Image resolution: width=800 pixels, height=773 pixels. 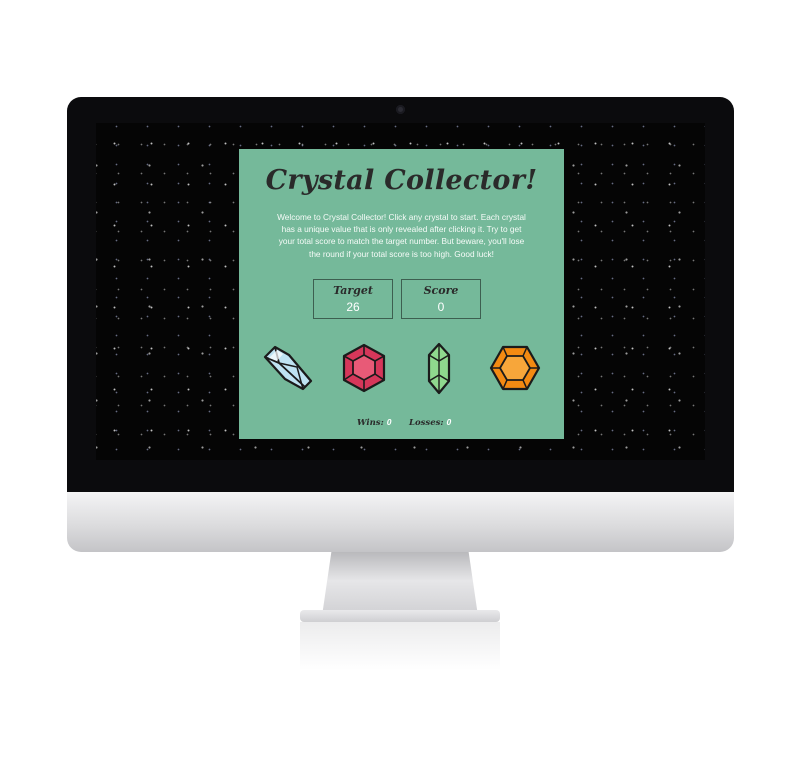 I want to click on orange-crystal-button, so click(x=515, y=369).